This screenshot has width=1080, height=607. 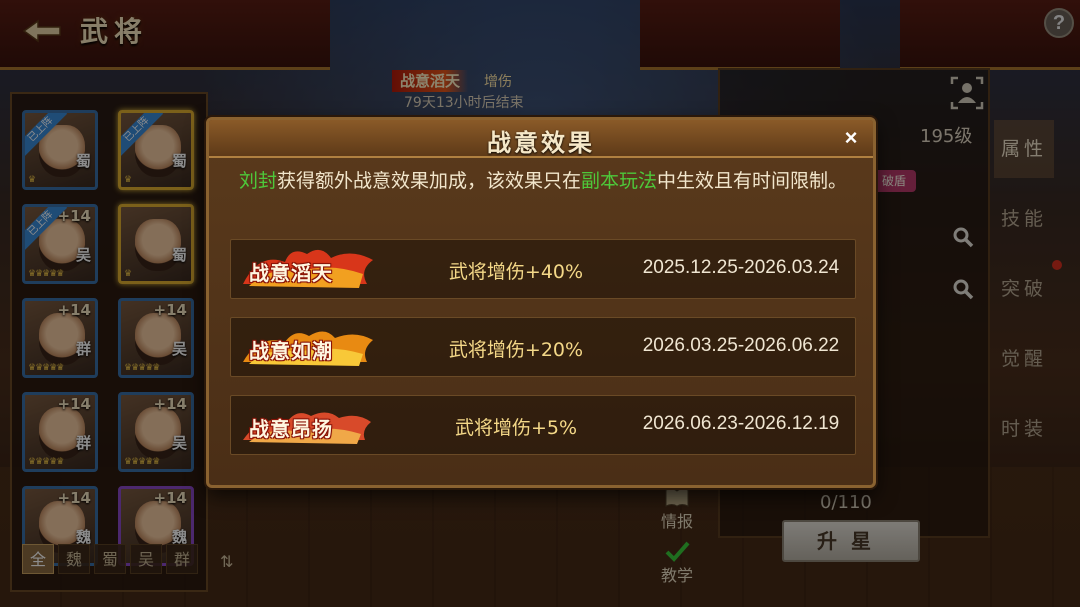 I want to click on effect-badge: 战意昂扬, so click(x=309, y=425).